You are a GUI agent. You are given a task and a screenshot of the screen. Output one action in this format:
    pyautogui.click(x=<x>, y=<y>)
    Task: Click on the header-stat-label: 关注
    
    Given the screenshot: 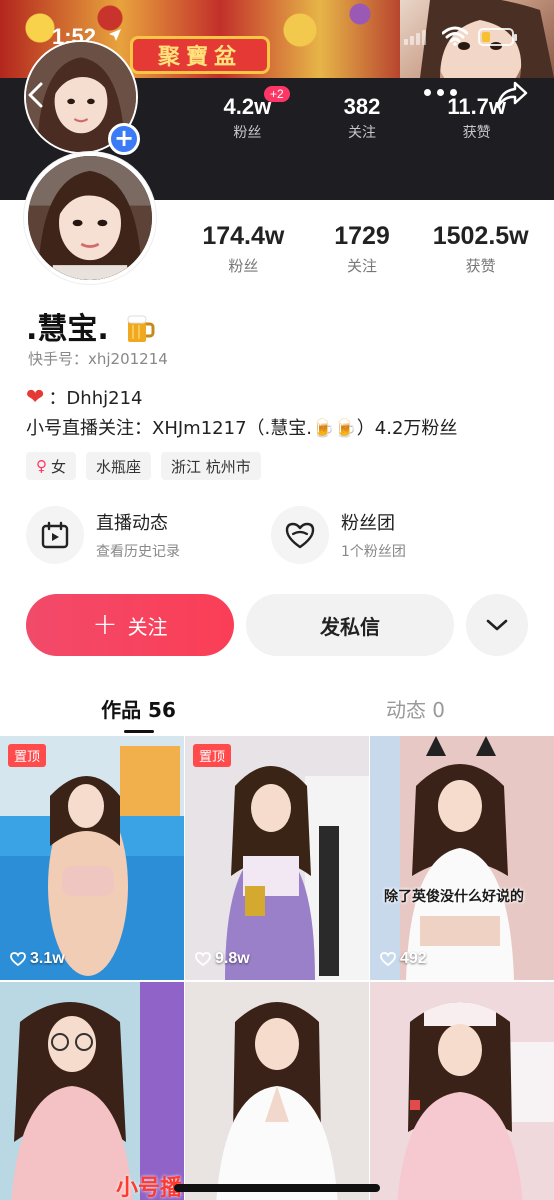 What is the action you would take?
    pyautogui.click(x=362, y=133)
    